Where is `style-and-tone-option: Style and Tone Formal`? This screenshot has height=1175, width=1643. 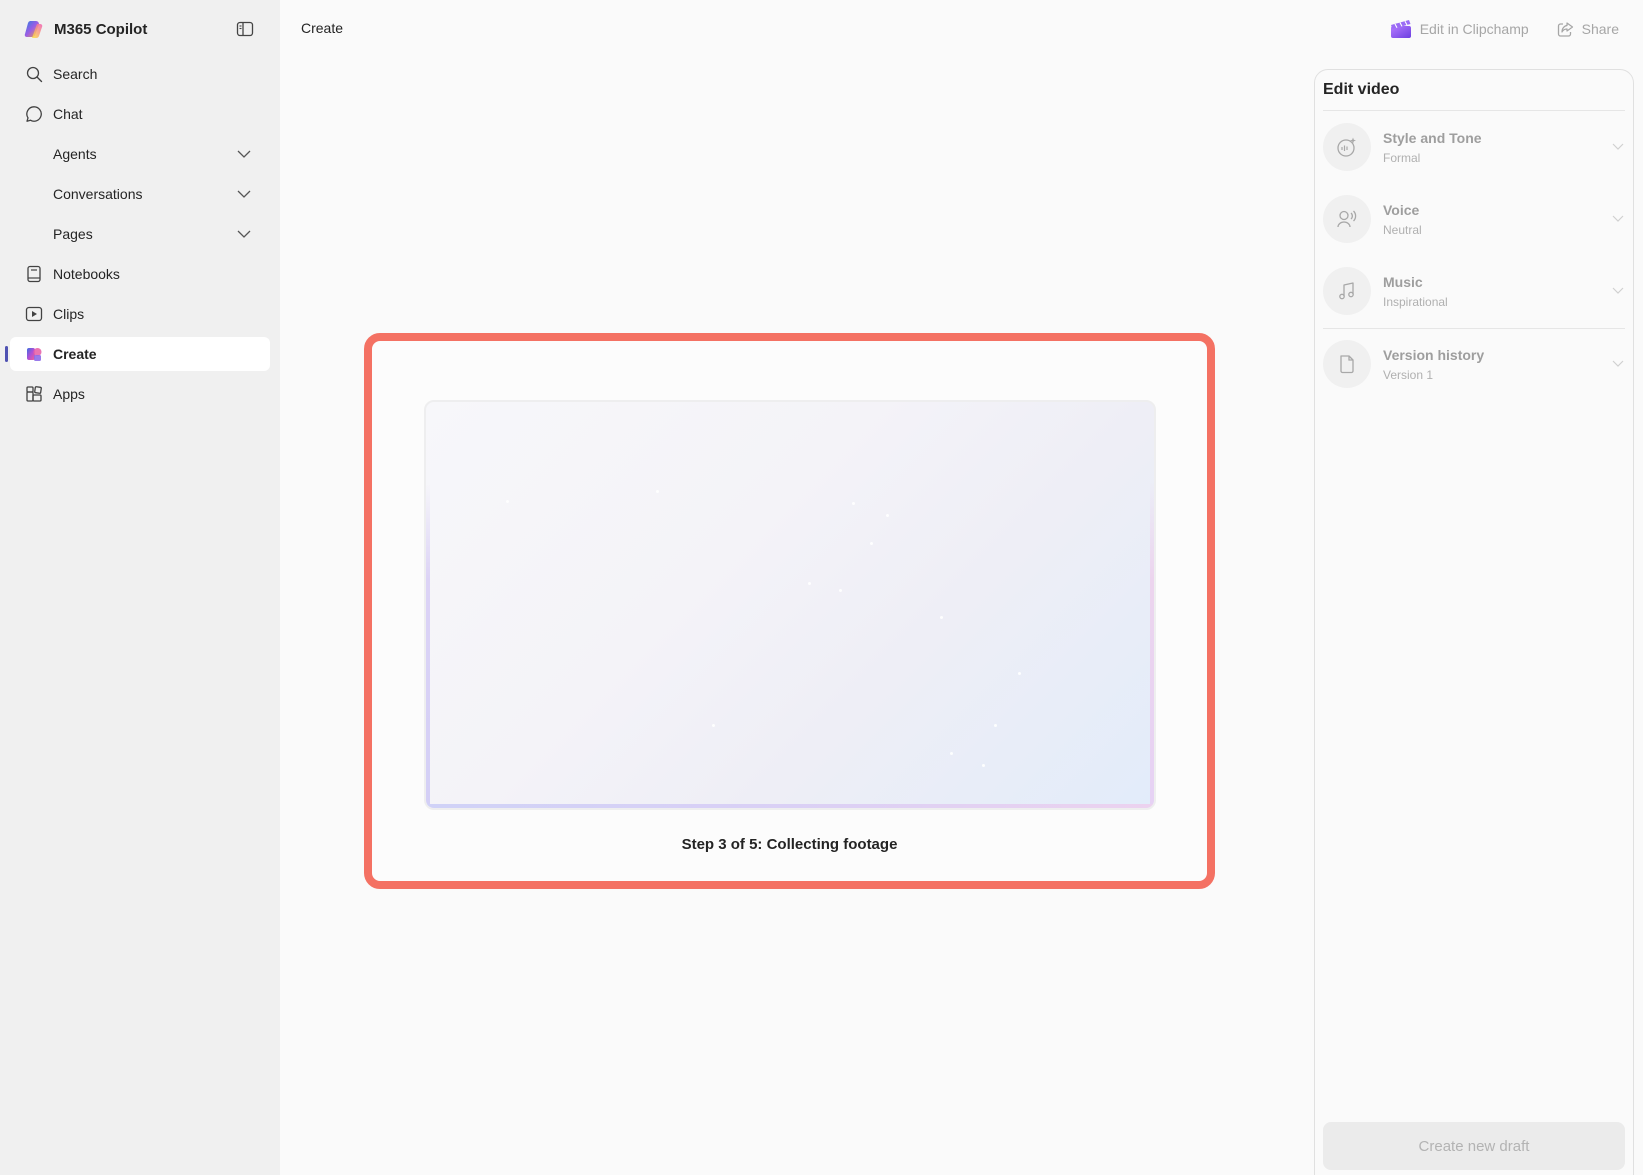
style-and-tone-option: Style and Tone Formal is located at coordinates (1474, 147).